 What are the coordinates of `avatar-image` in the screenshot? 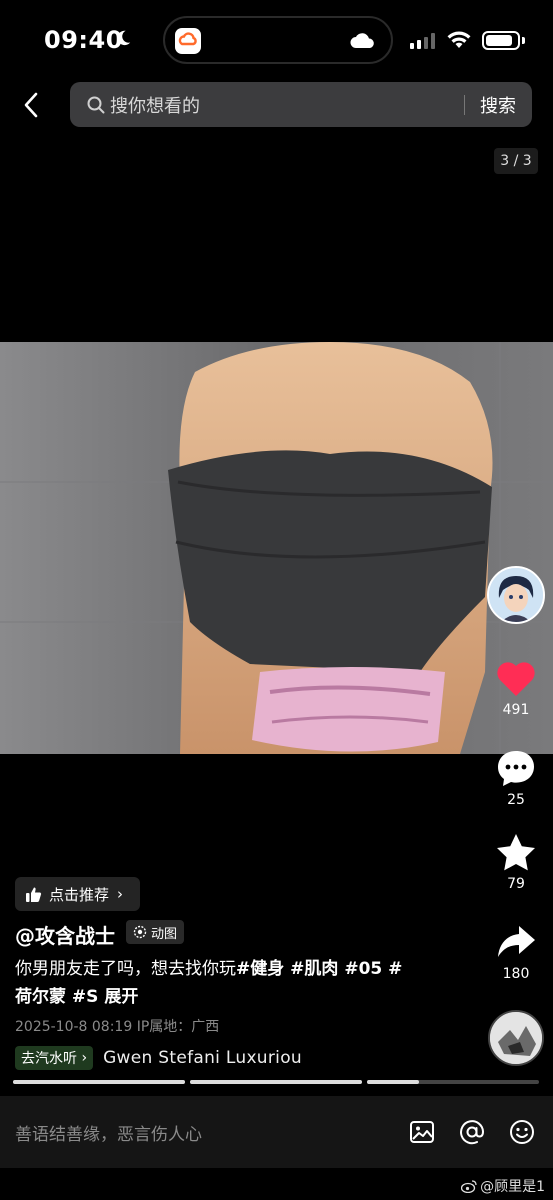 It's located at (516, 595).